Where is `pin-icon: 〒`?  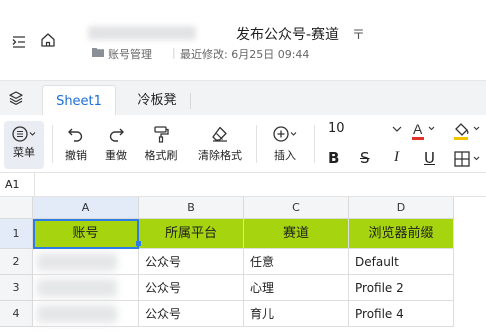 pin-icon: 〒 is located at coordinates (358, 33).